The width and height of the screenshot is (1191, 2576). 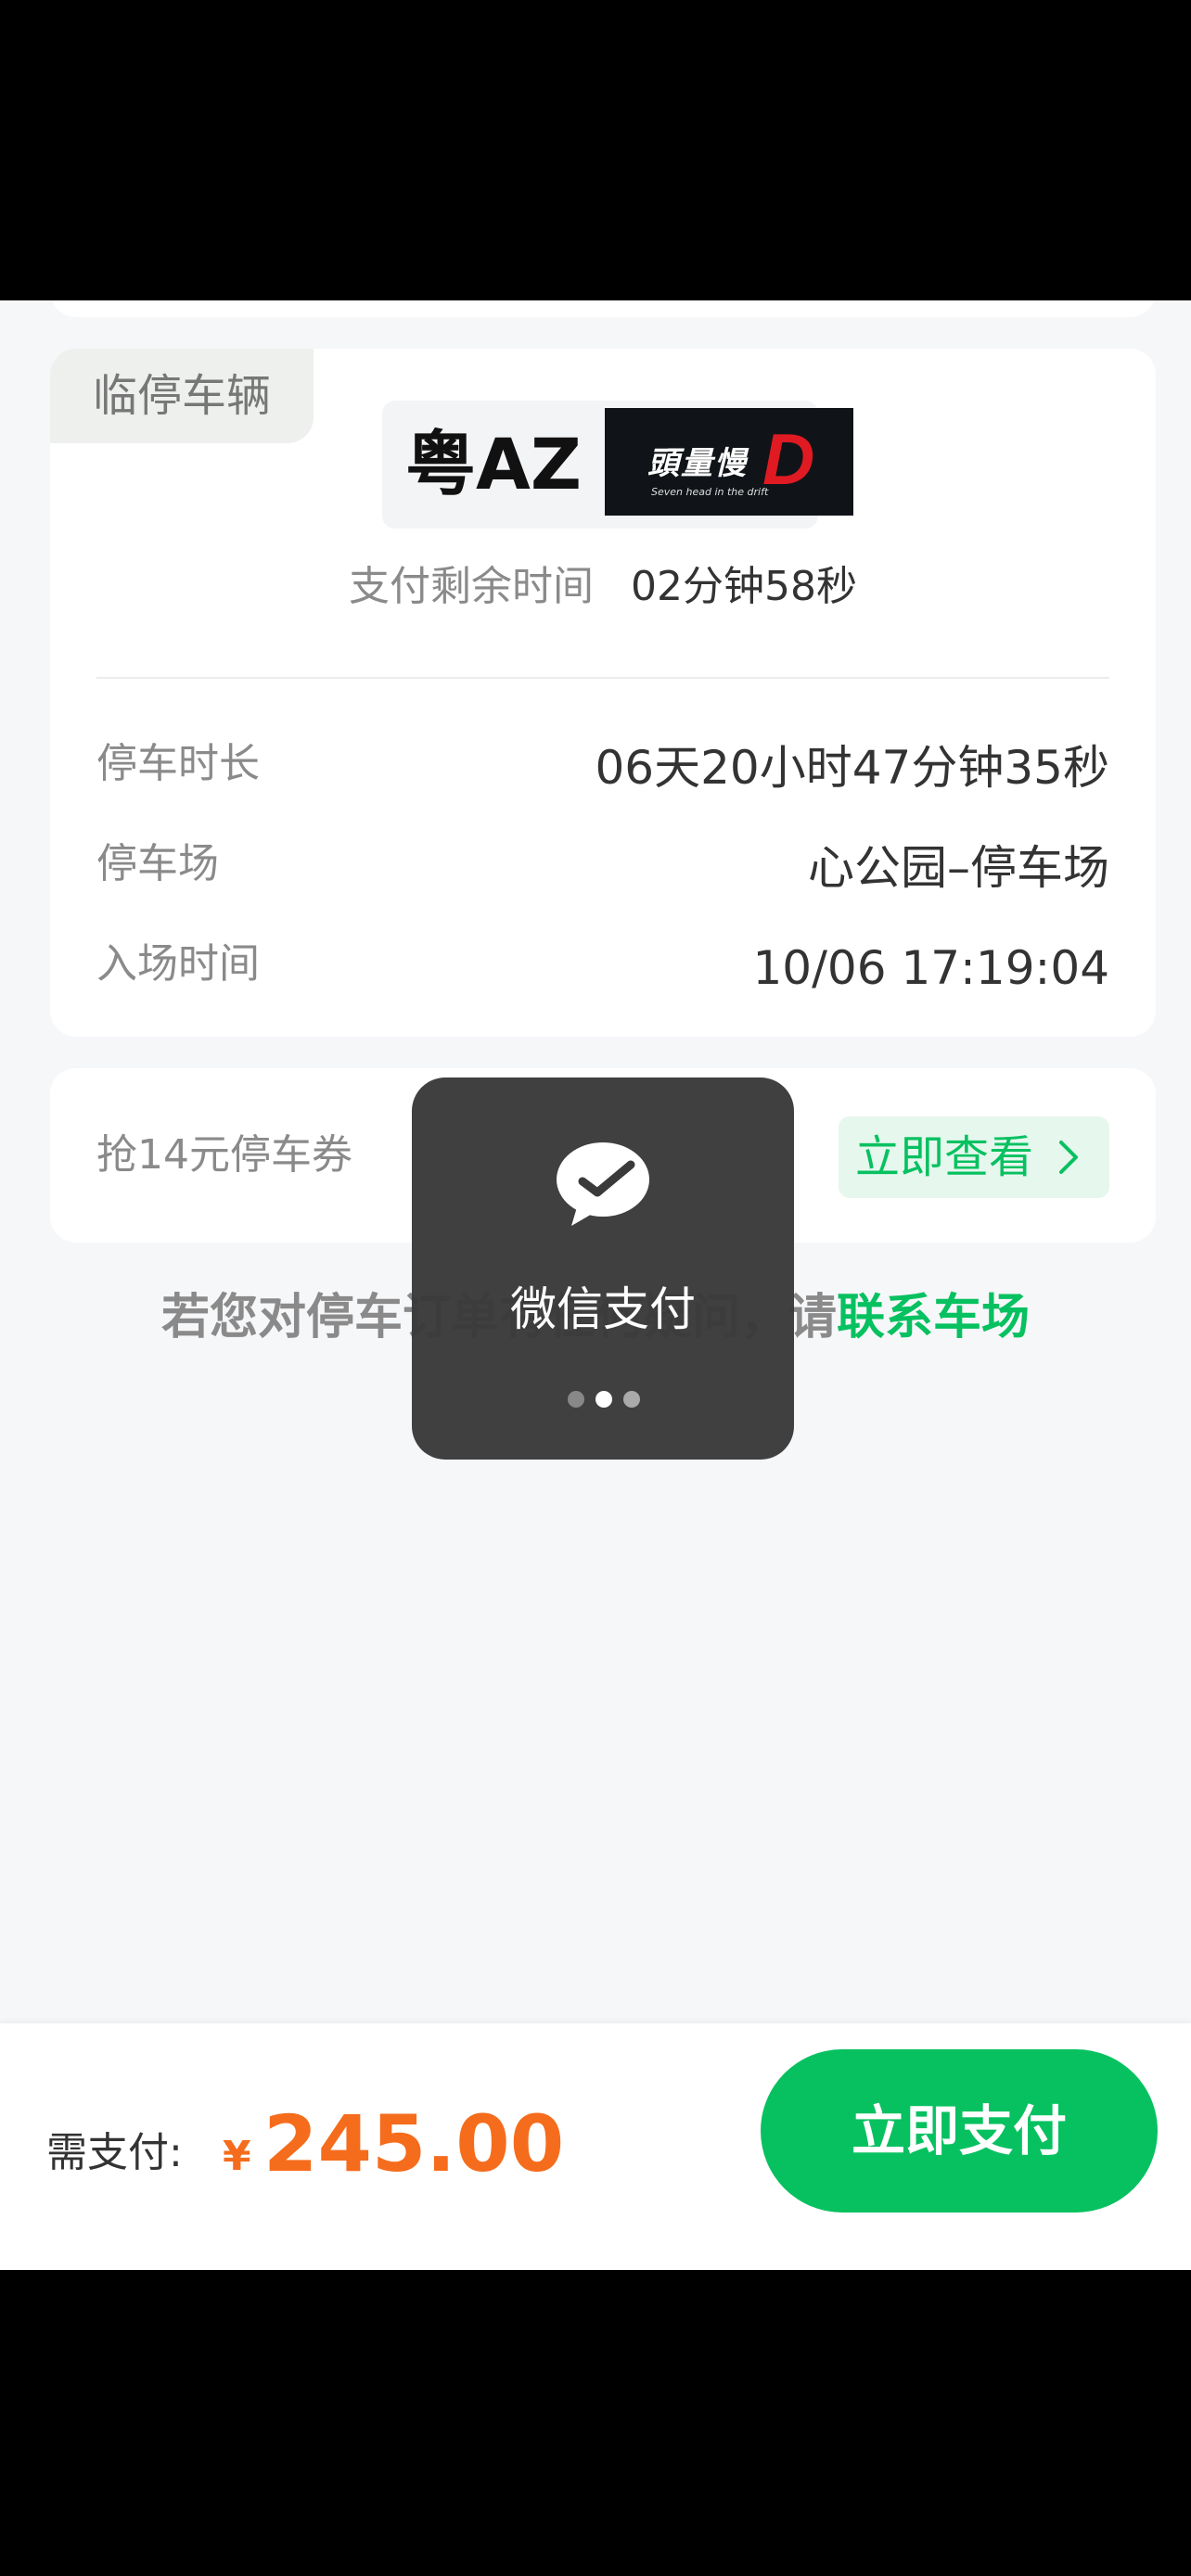 What do you see at coordinates (603, 587) in the screenshot?
I see `payment-countdown: 支付剩余时间 02分钟58秒` at bounding box center [603, 587].